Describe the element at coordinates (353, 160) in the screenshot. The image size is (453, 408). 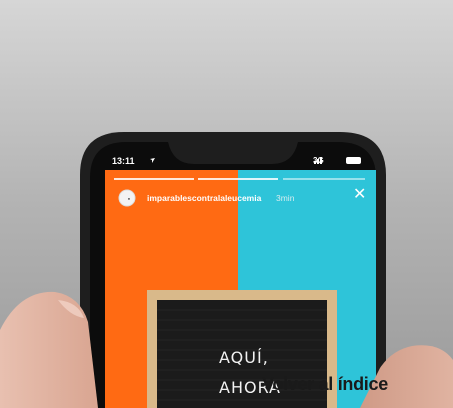
I see `battery-icon` at that location.